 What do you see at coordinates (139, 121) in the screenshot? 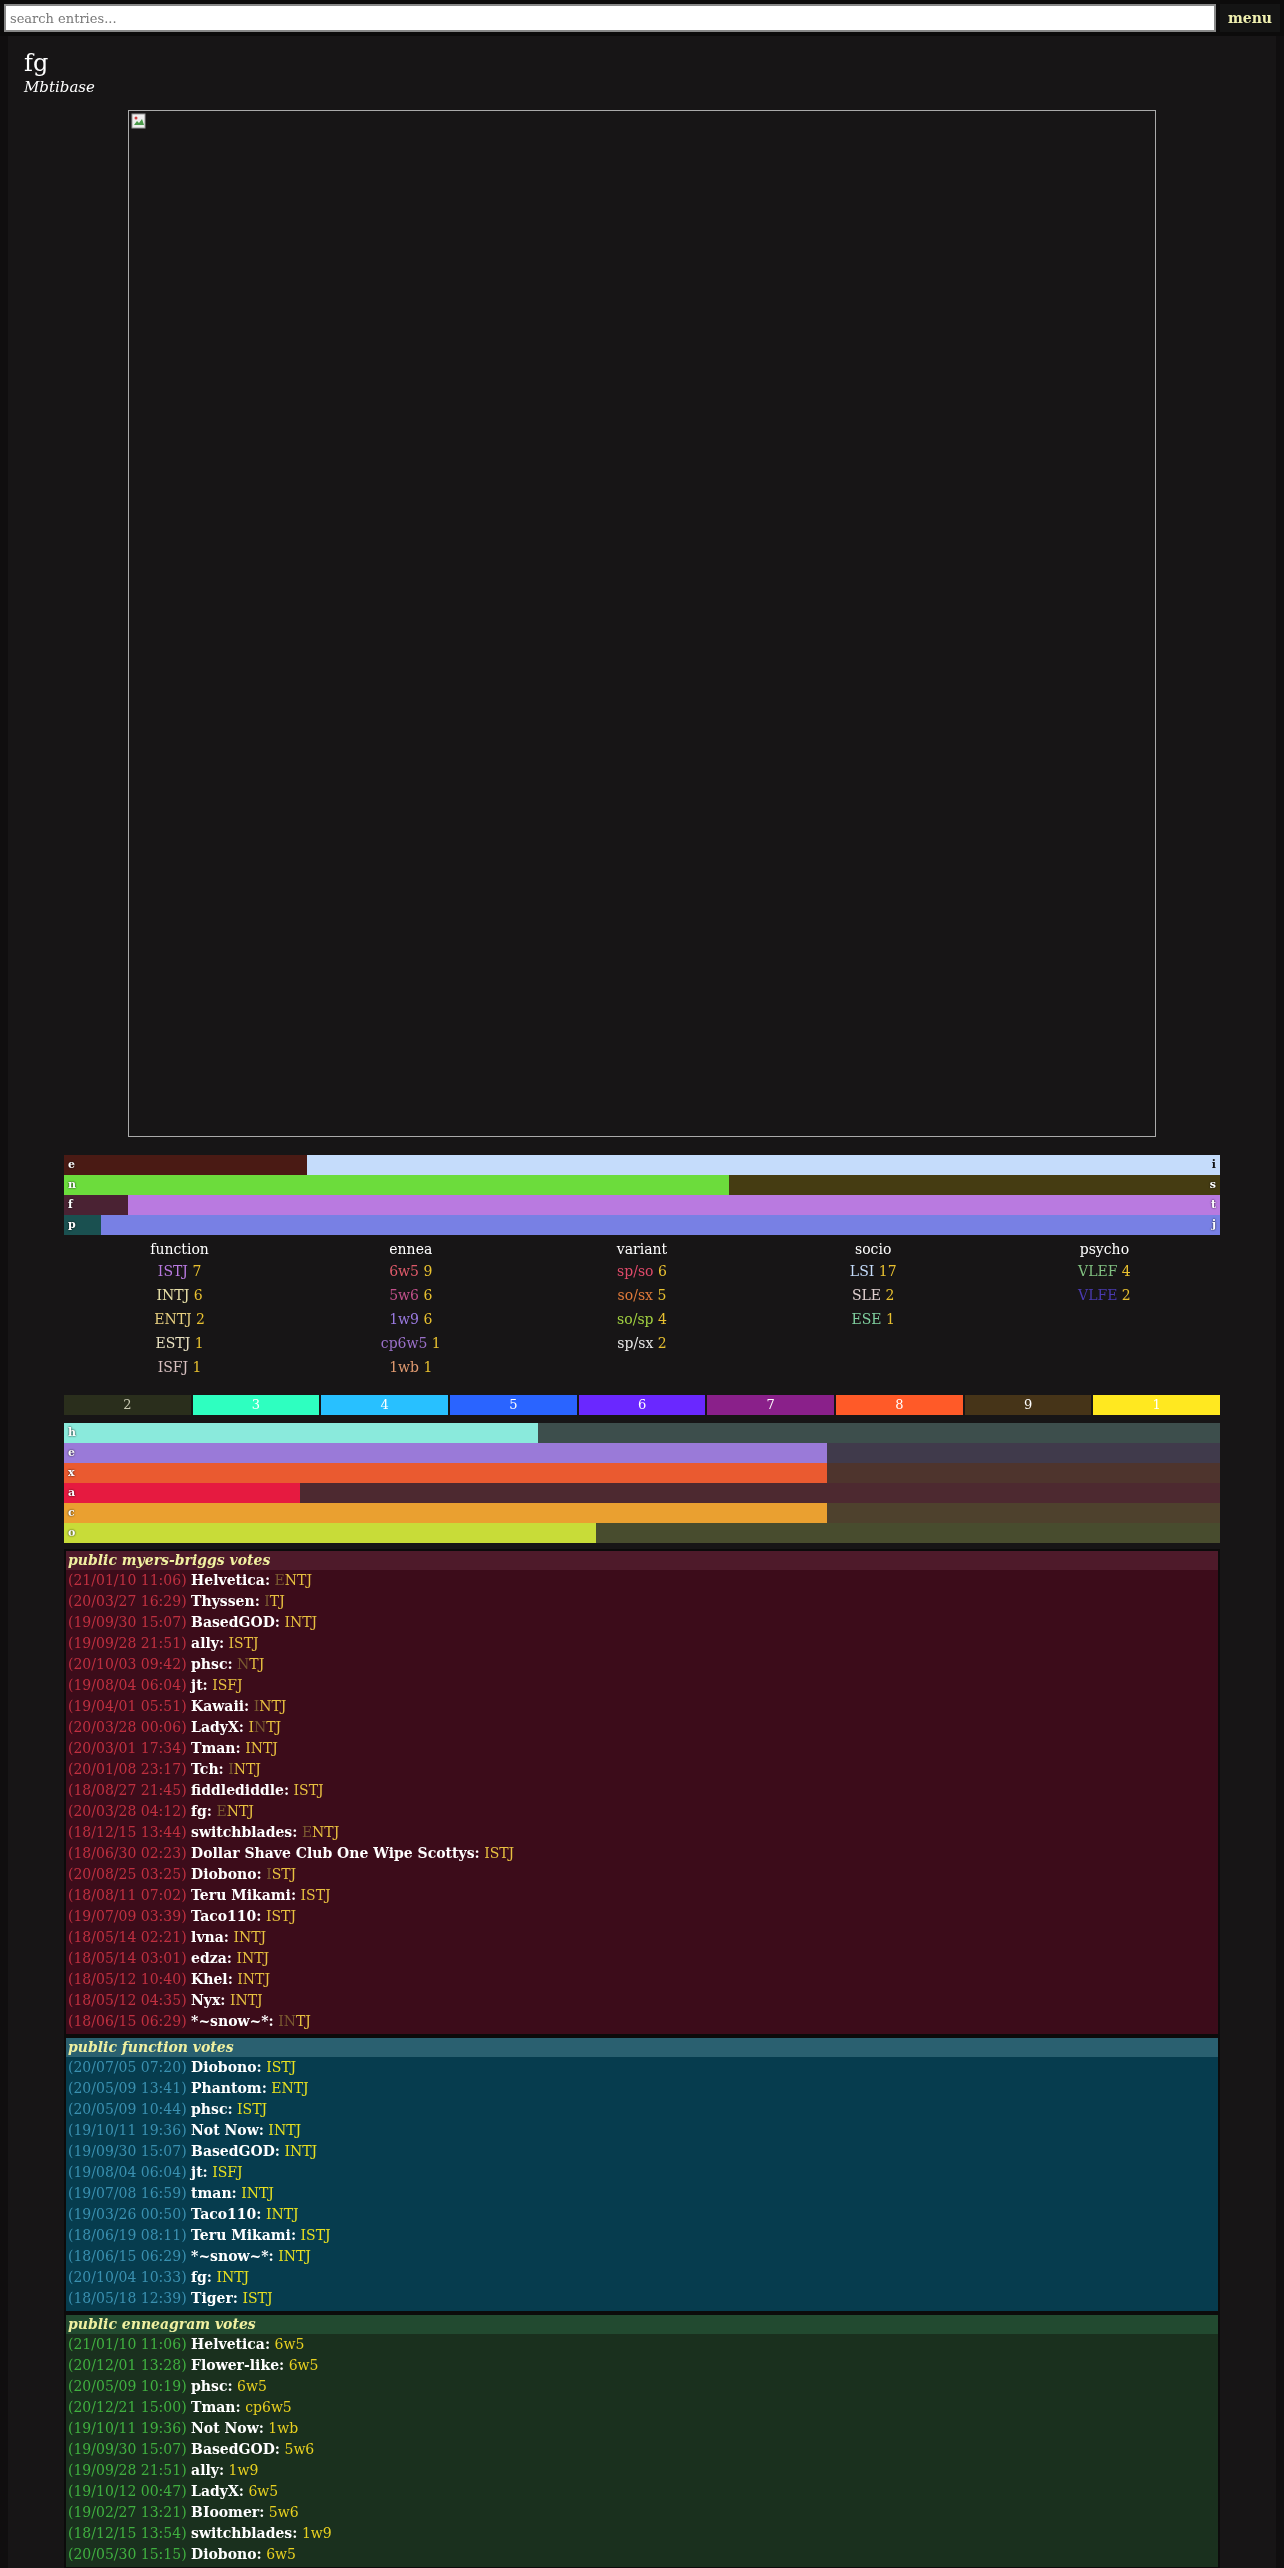
I see `broken-image-icon` at bounding box center [139, 121].